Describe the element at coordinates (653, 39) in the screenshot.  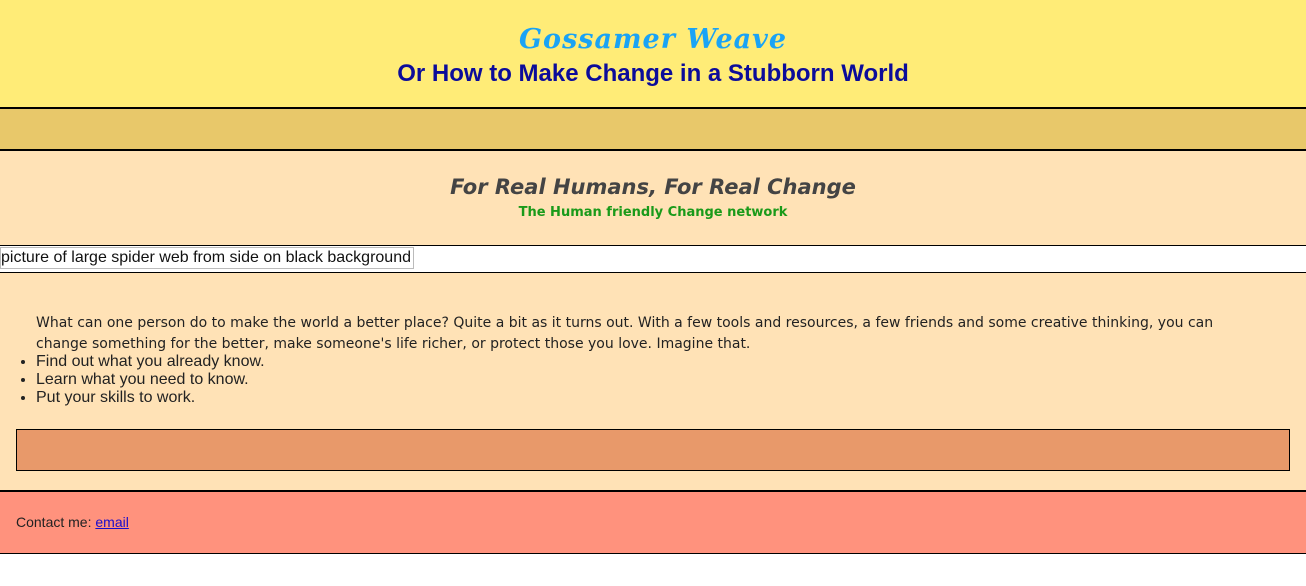
I see `site-title: Gossamer Weave` at that location.